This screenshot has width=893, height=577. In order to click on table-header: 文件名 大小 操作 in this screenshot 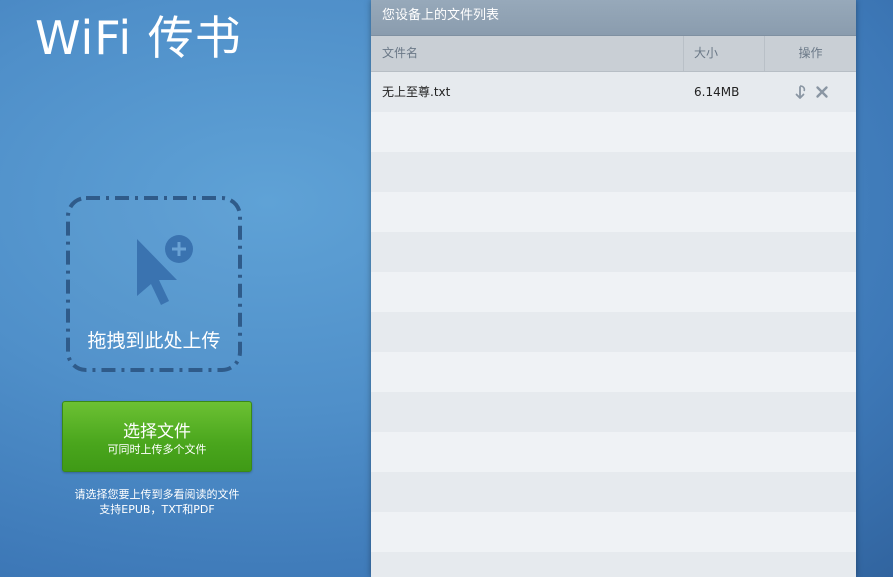, I will do `click(613, 54)`.